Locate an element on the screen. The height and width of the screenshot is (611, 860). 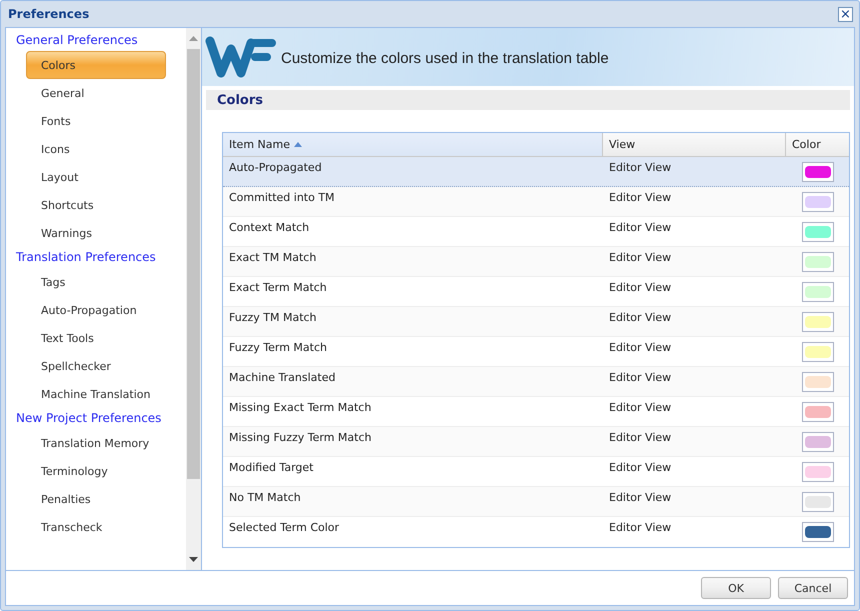
sidebar-item: Colors is located at coordinates (96, 65).